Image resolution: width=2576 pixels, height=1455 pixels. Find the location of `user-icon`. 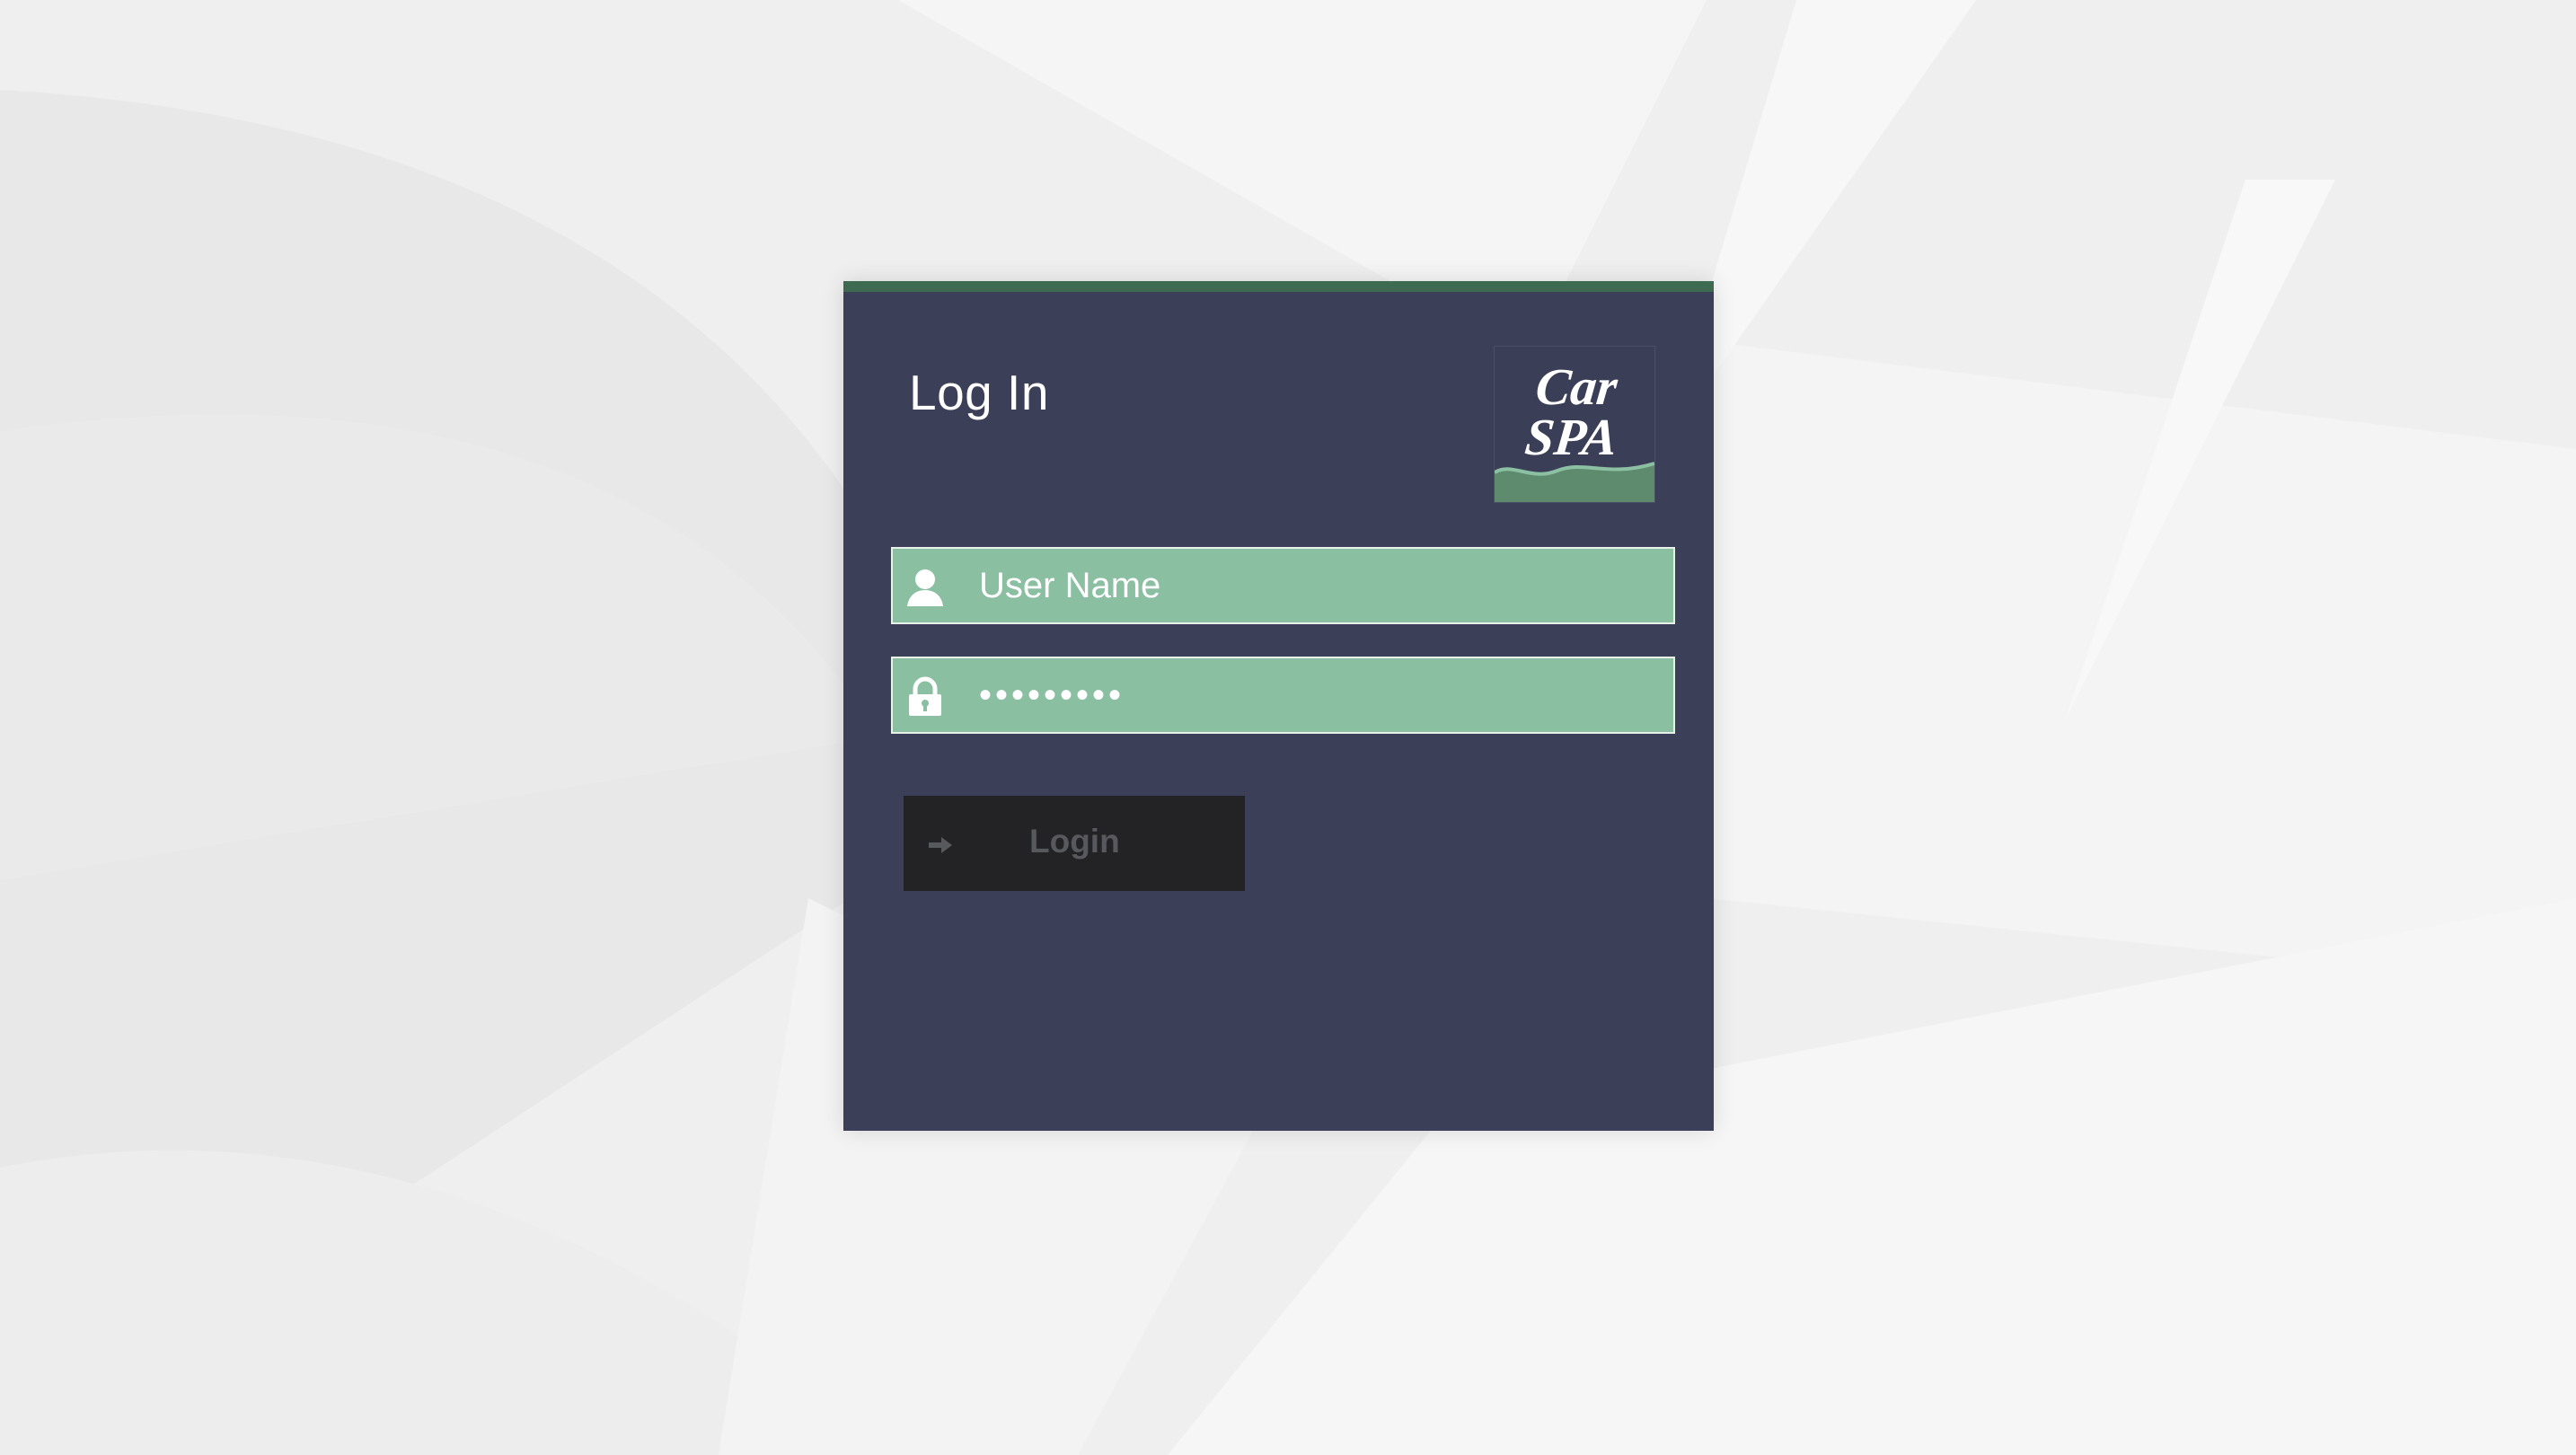

user-icon is located at coordinates (925, 587).